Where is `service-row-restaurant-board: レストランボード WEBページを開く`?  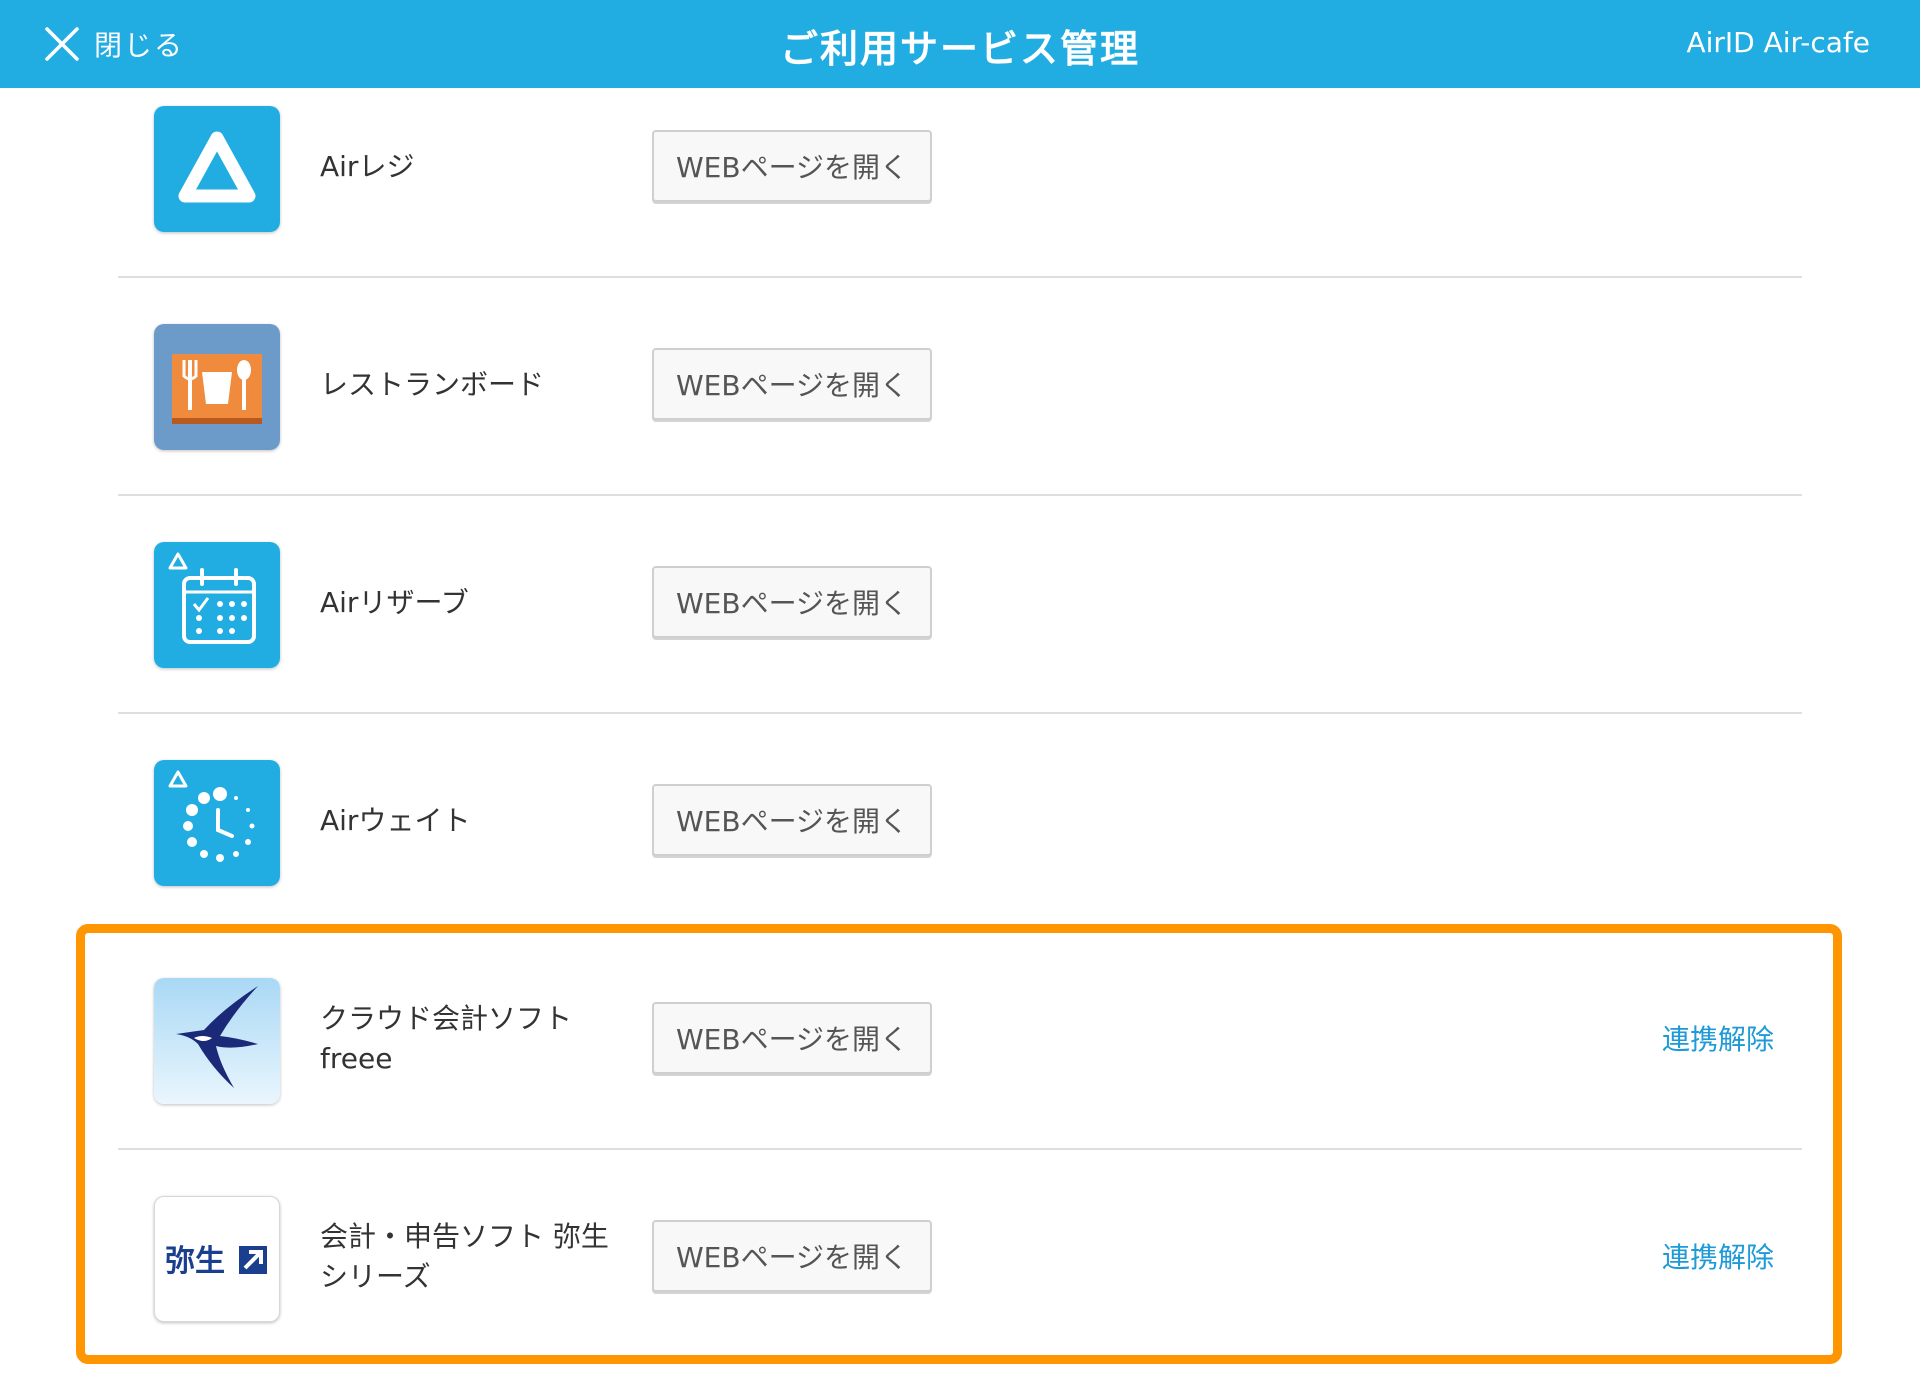
service-row-restaurant-board: レストランボード WEBページを開く is located at coordinates (960, 386).